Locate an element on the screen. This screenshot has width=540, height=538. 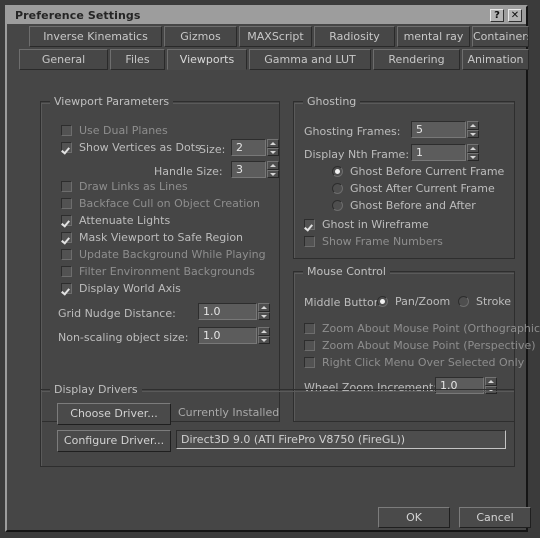
nth-frame-spin-up-icon is located at coordinates (473, 148).